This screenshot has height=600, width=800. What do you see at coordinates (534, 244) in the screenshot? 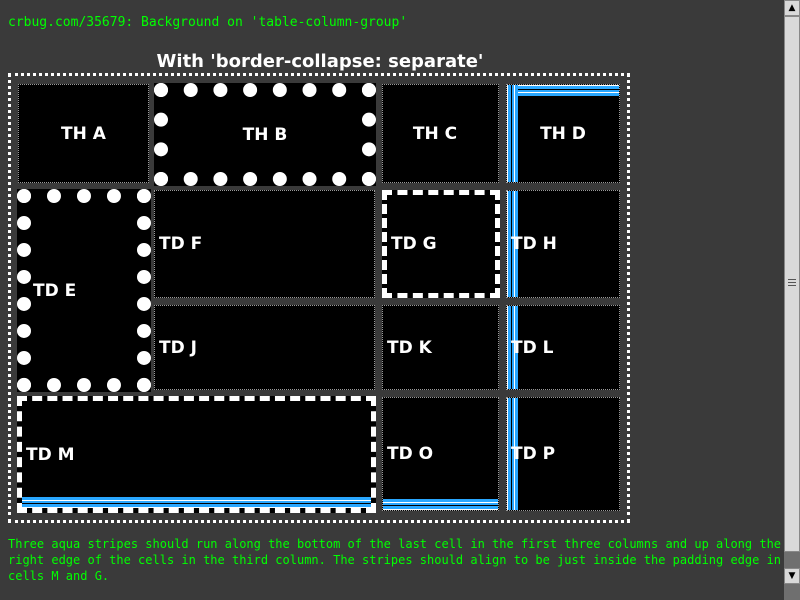
I see `cell-label: TD H` at bounding box center [534, 244].